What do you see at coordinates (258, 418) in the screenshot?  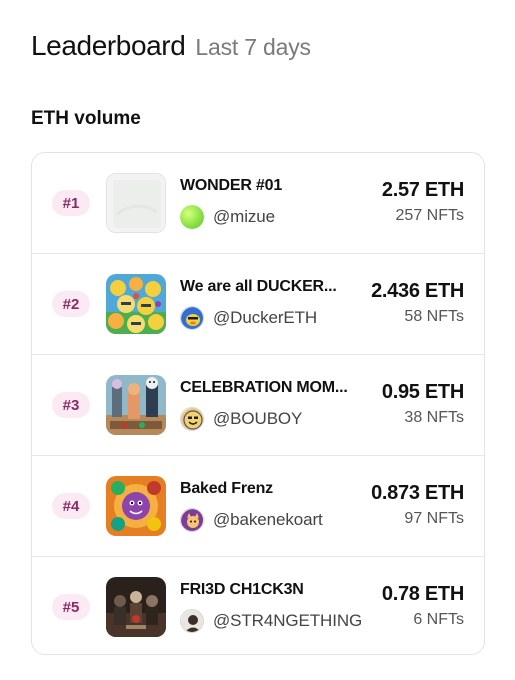 I see `creator-handle: @BOUBOY` at bounding box center [258, 418].